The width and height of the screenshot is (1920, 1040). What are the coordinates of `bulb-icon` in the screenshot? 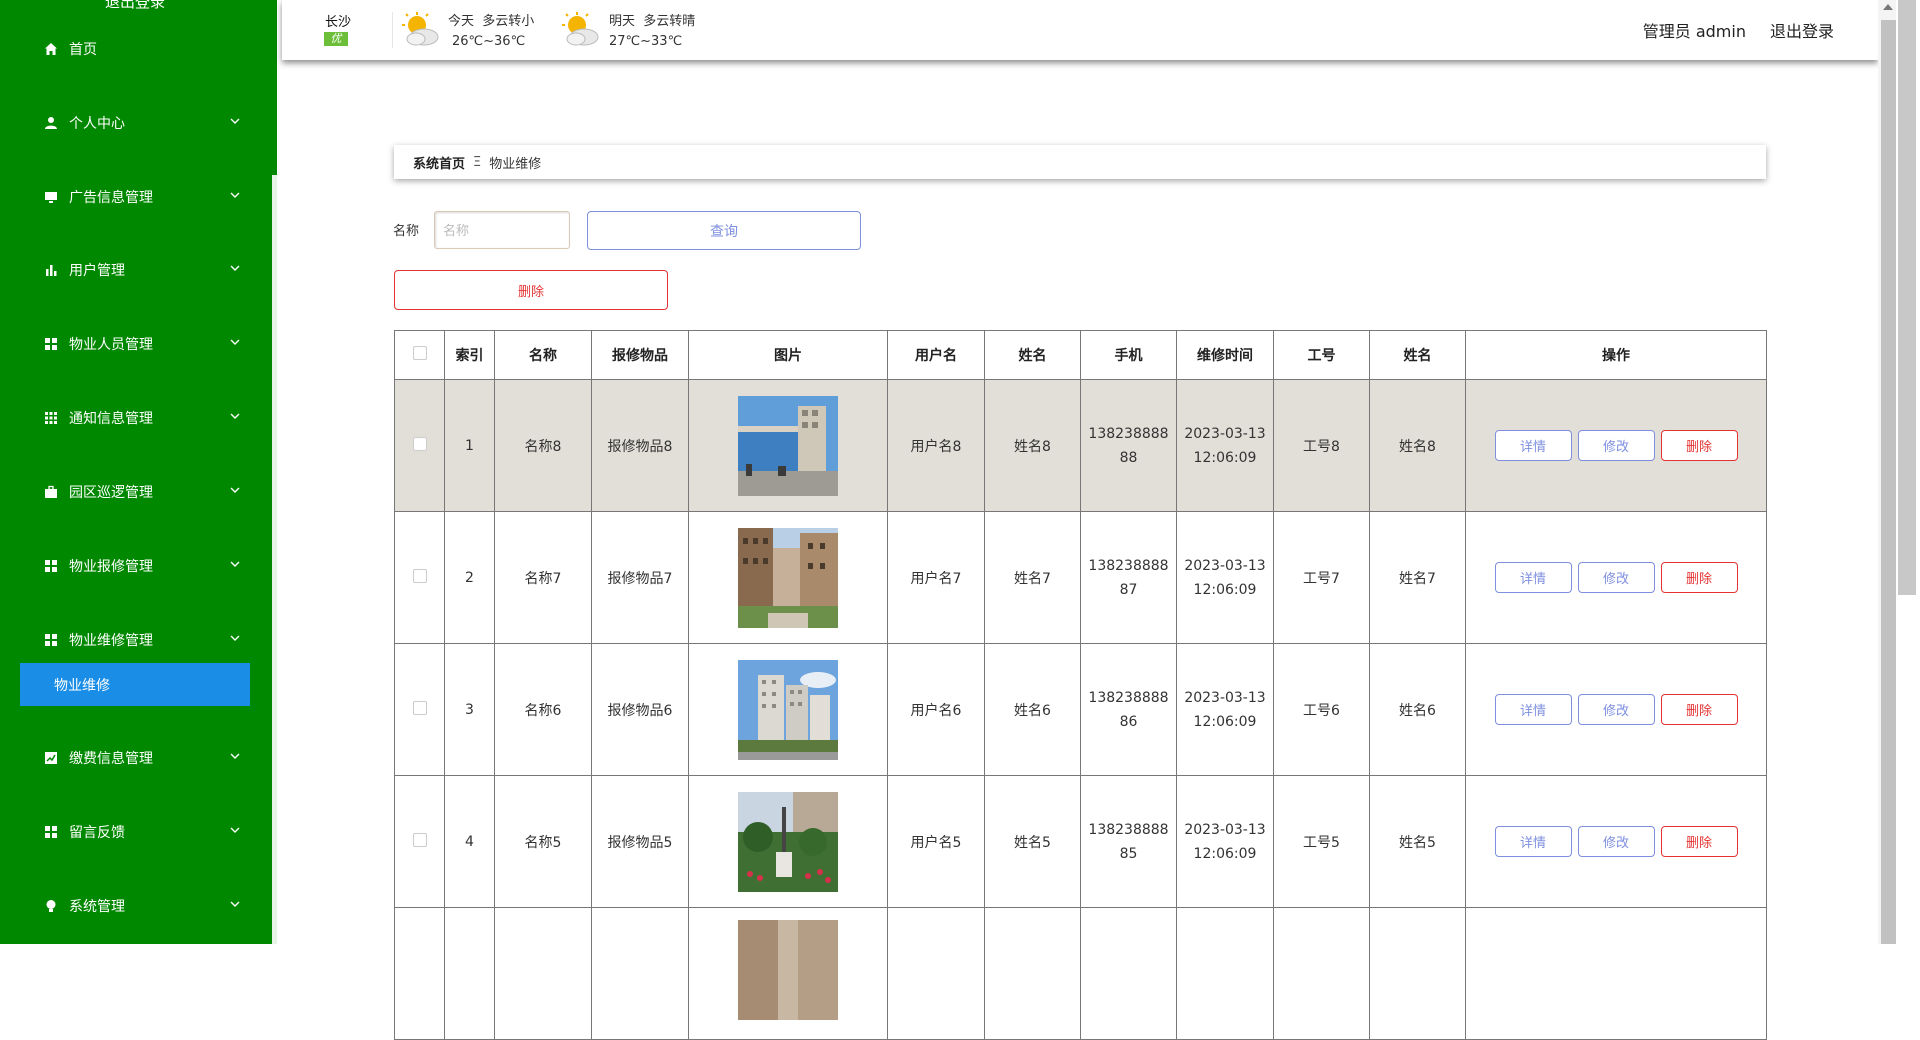 It's located at (51, 906).